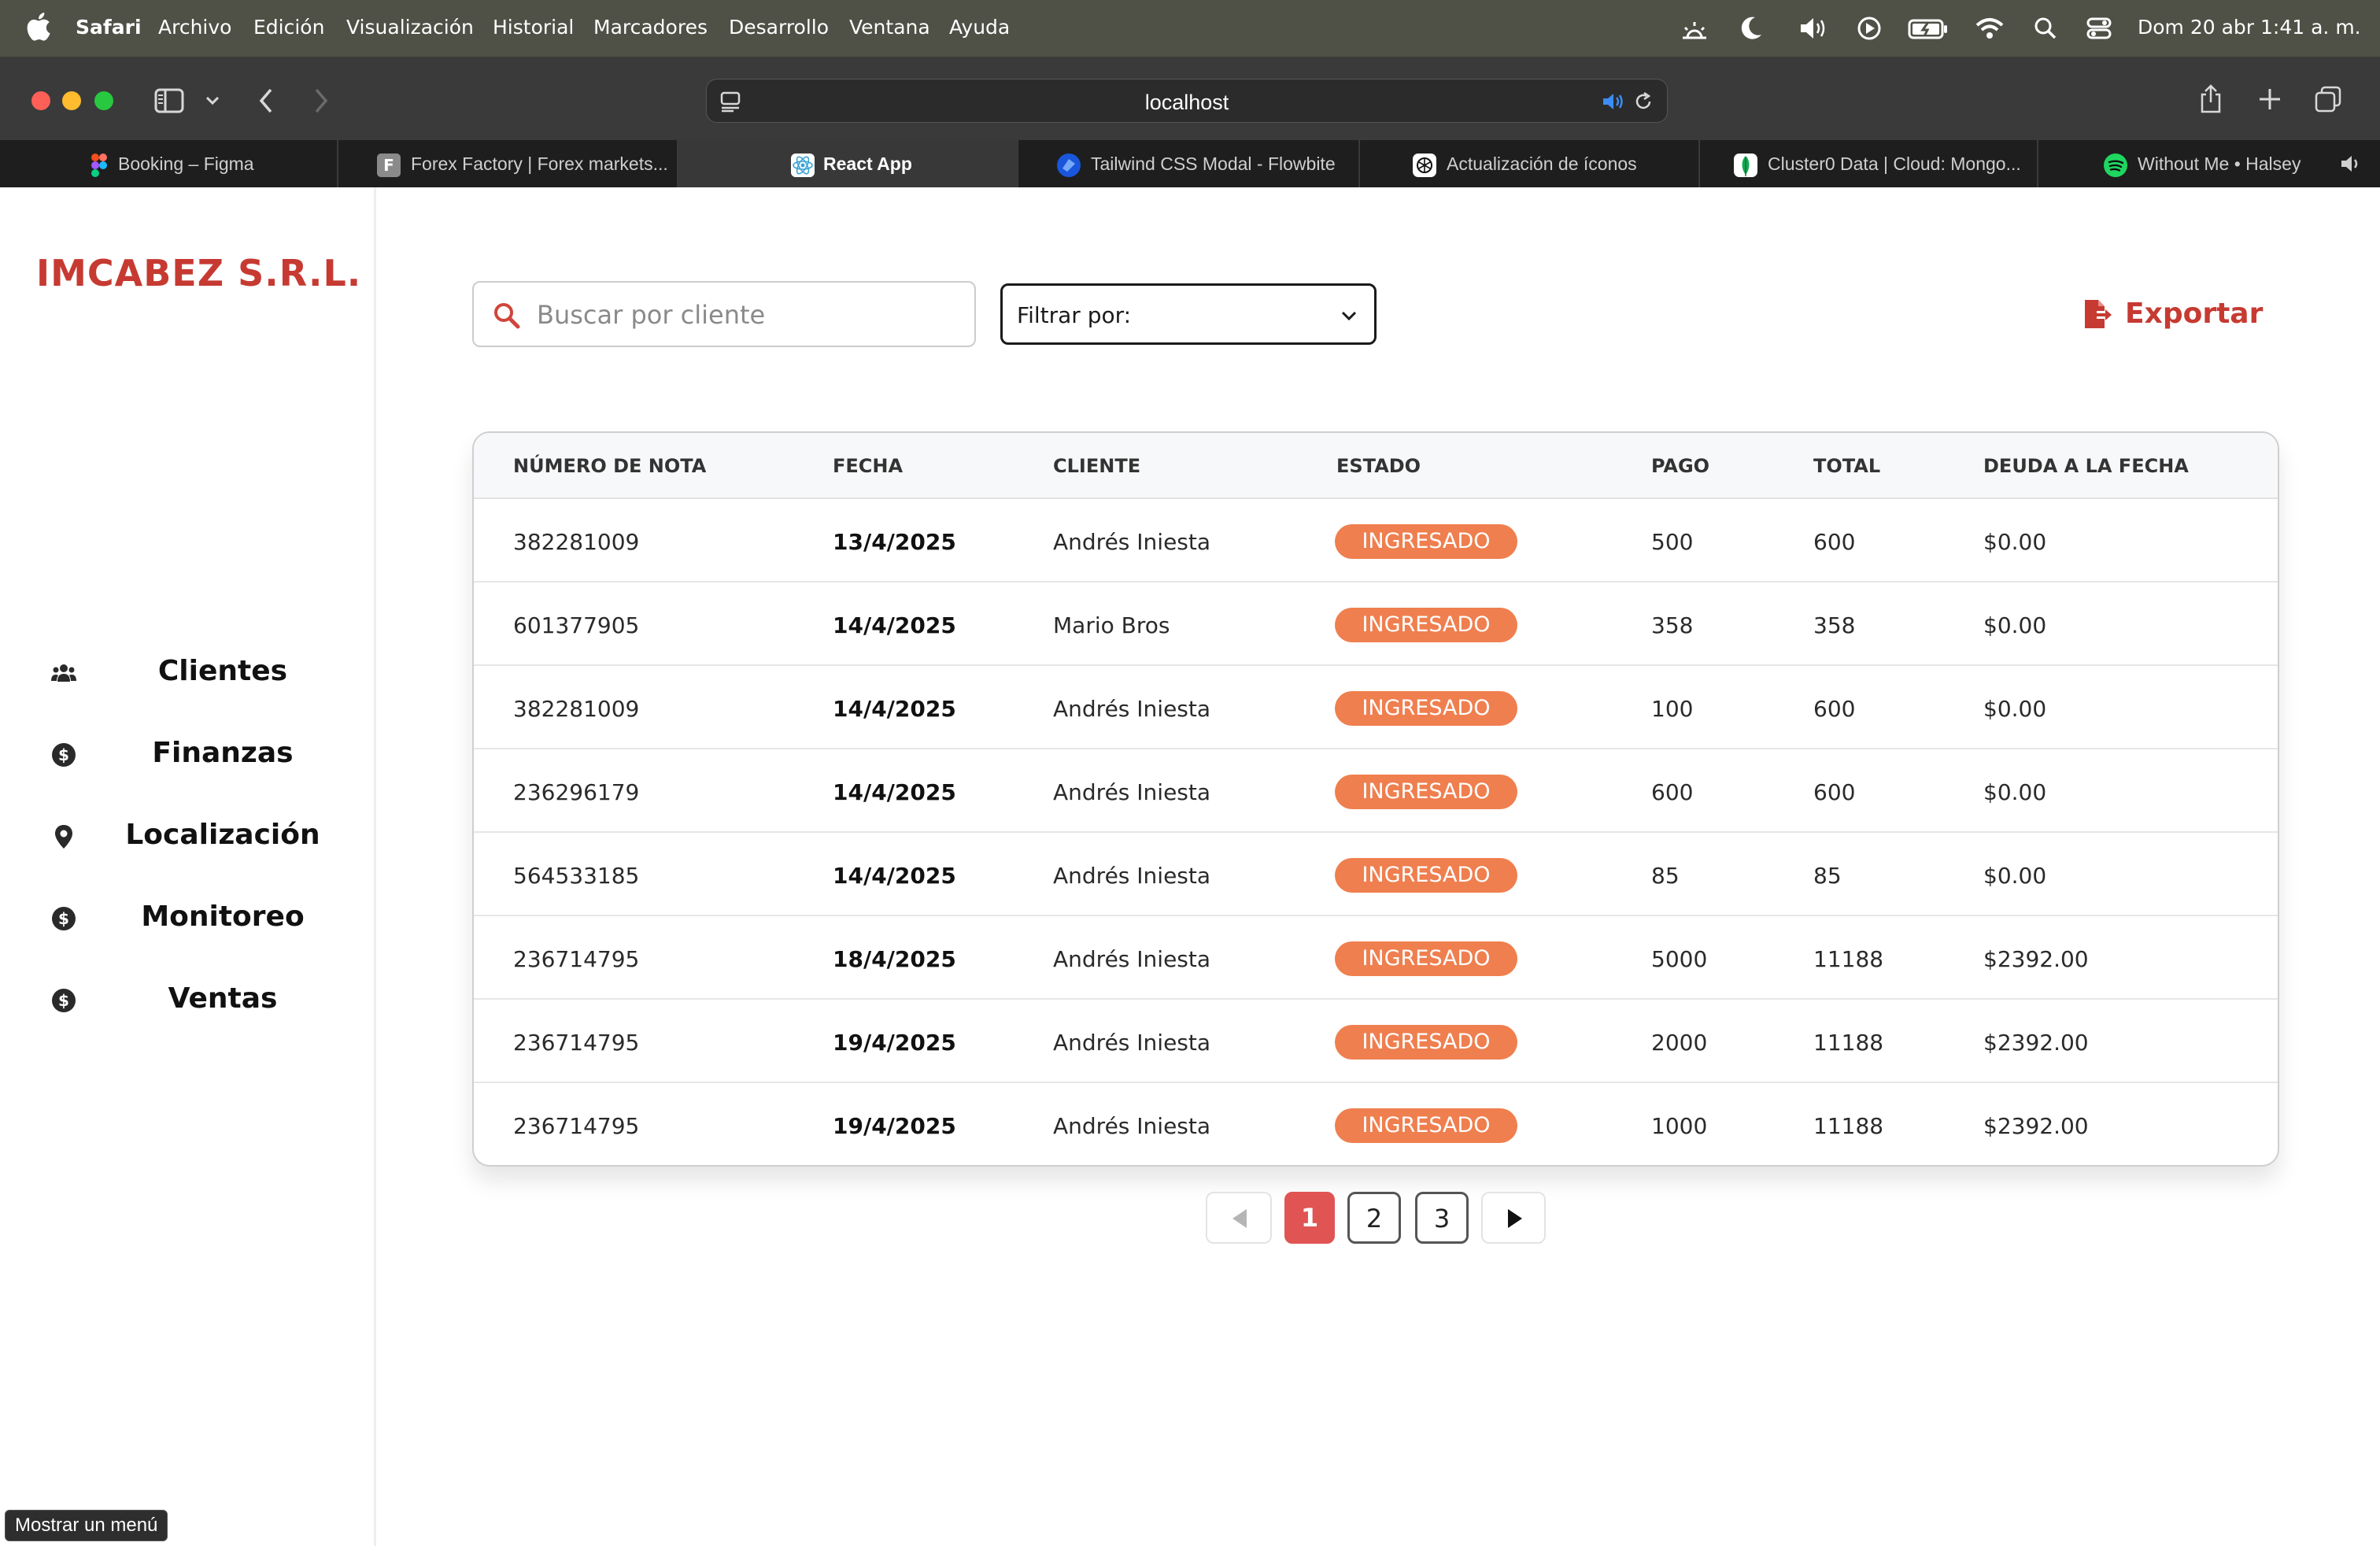 The height and width of the screenshot is (1546, 2380). Describe the element at coordinates (188, 918) in the screenshot. I see `sidebar-item-monitoreo: $ Monitoreo` at that location.